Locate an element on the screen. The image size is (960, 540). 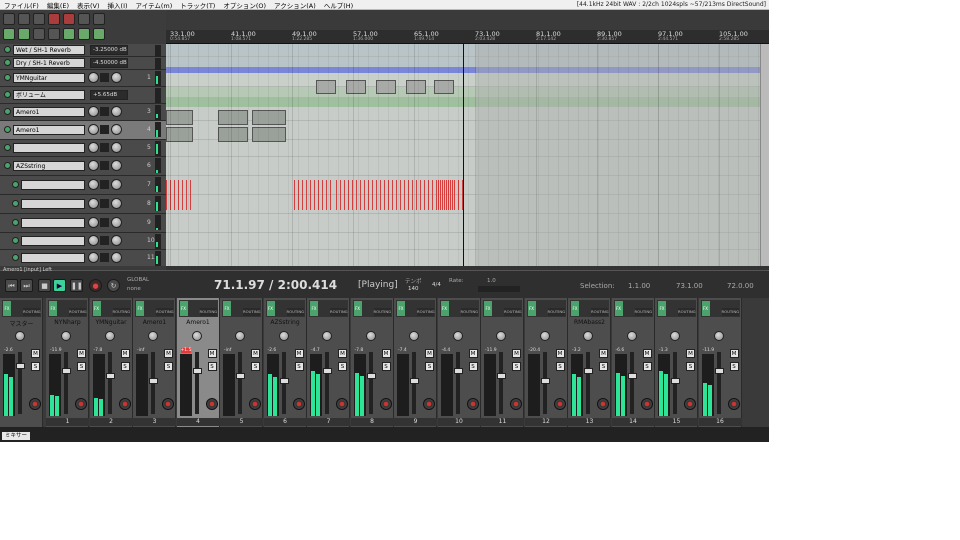
midi-notes is located at coordinates (452, 195).